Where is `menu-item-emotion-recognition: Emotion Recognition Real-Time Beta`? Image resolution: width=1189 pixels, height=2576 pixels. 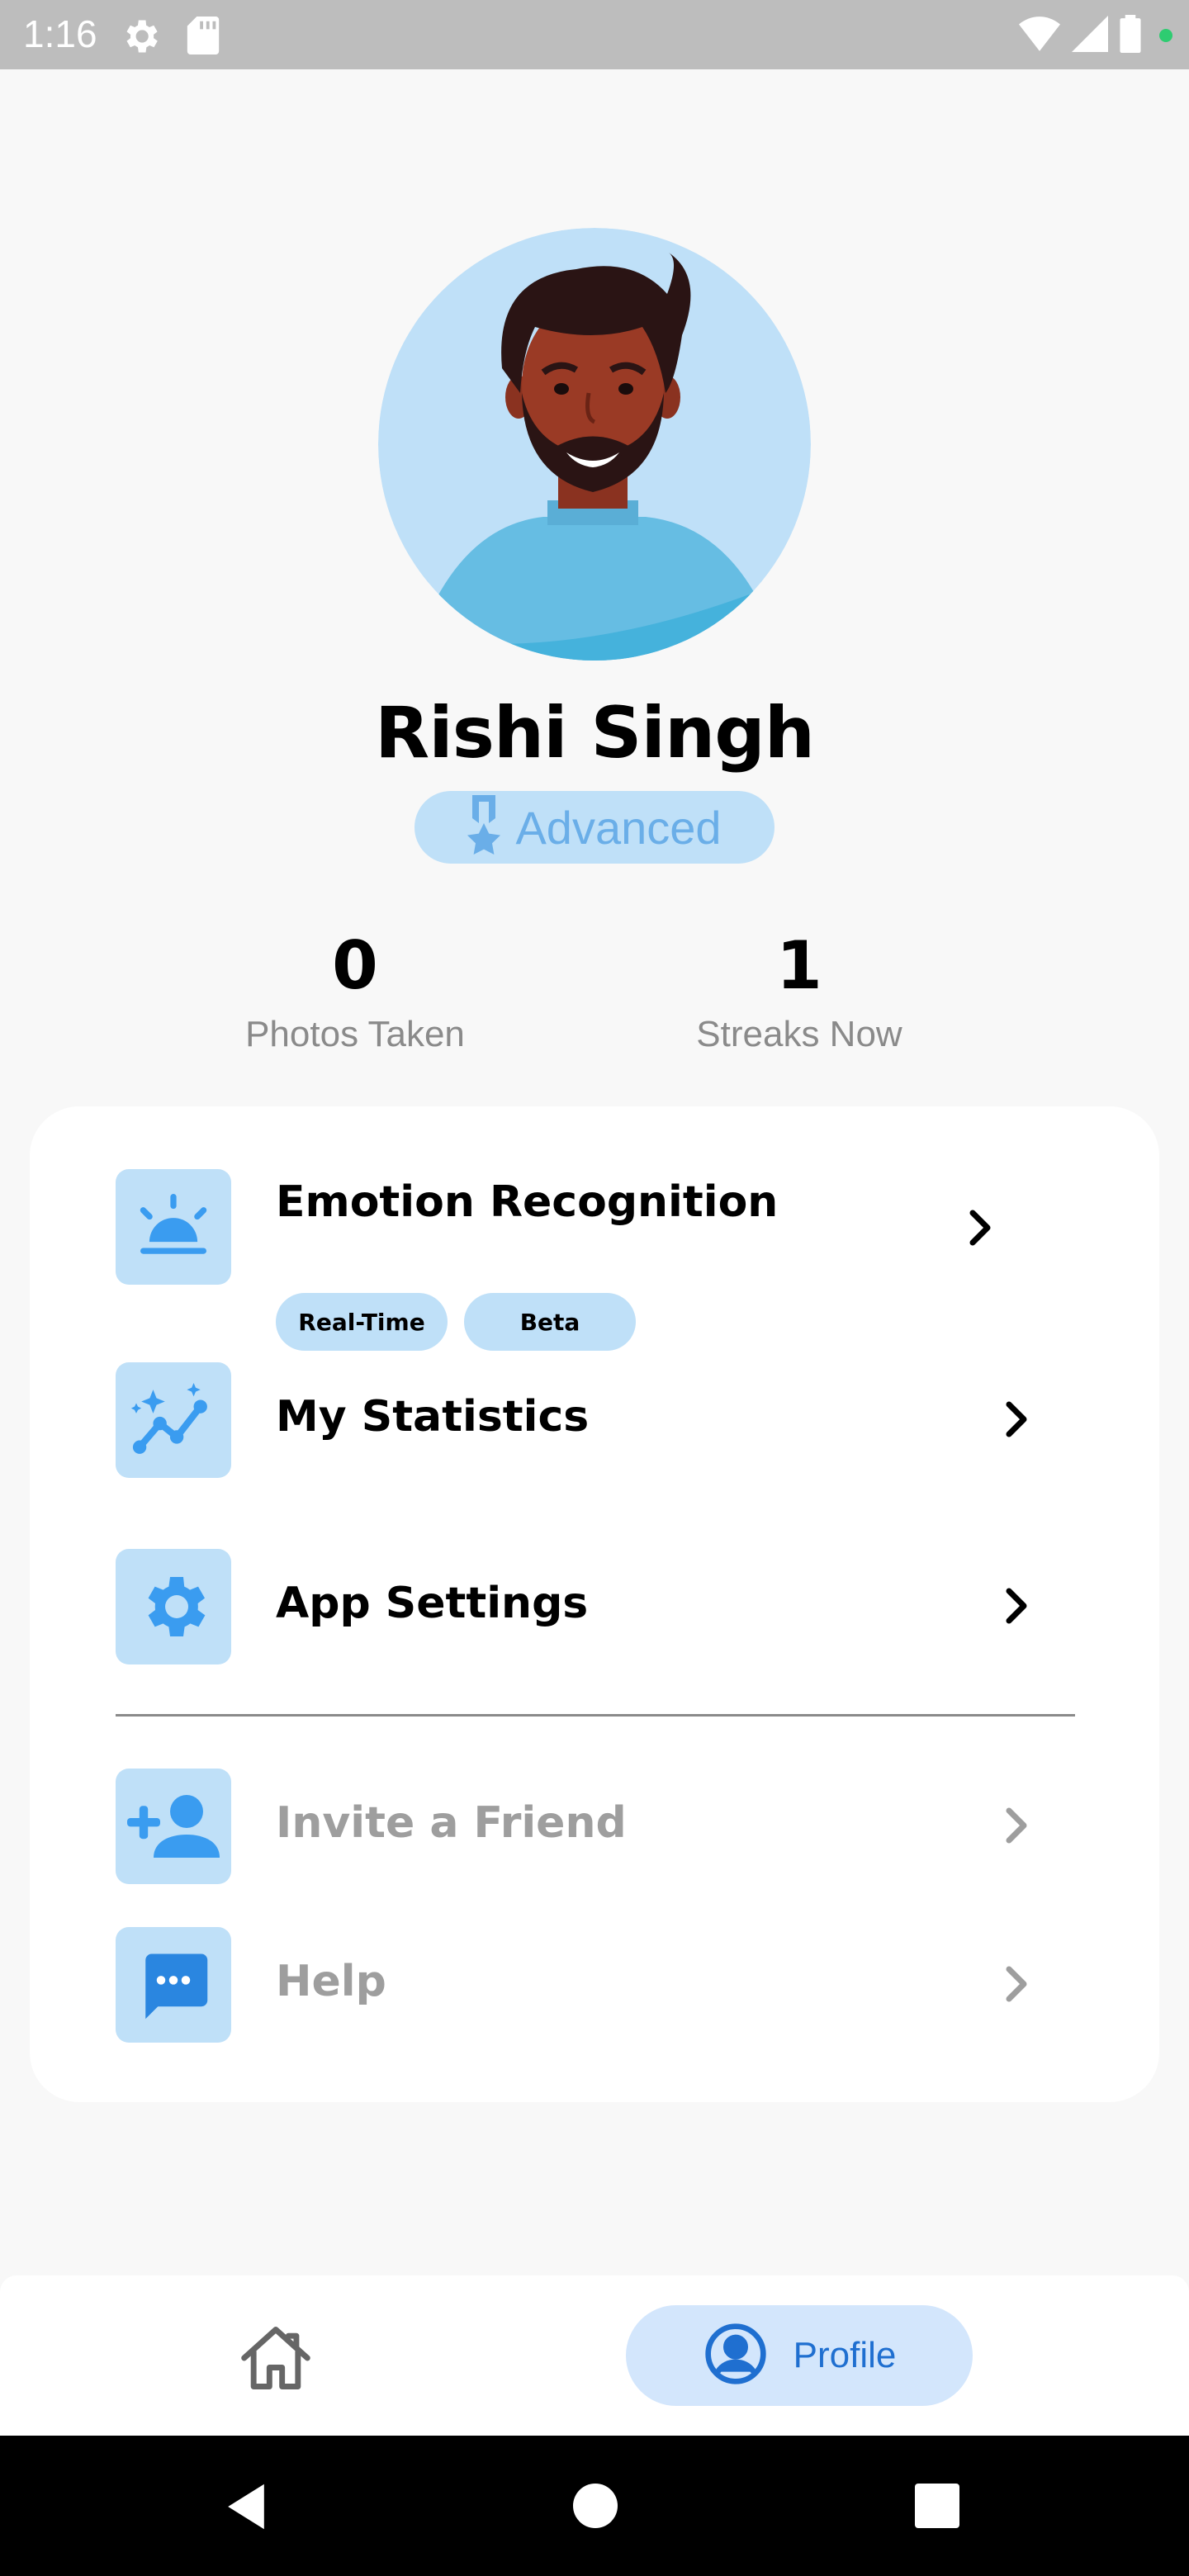 menu-item-emotion-recognition: Emotion Recognition Real-Time Beta is located at coordinates (594, 1260).